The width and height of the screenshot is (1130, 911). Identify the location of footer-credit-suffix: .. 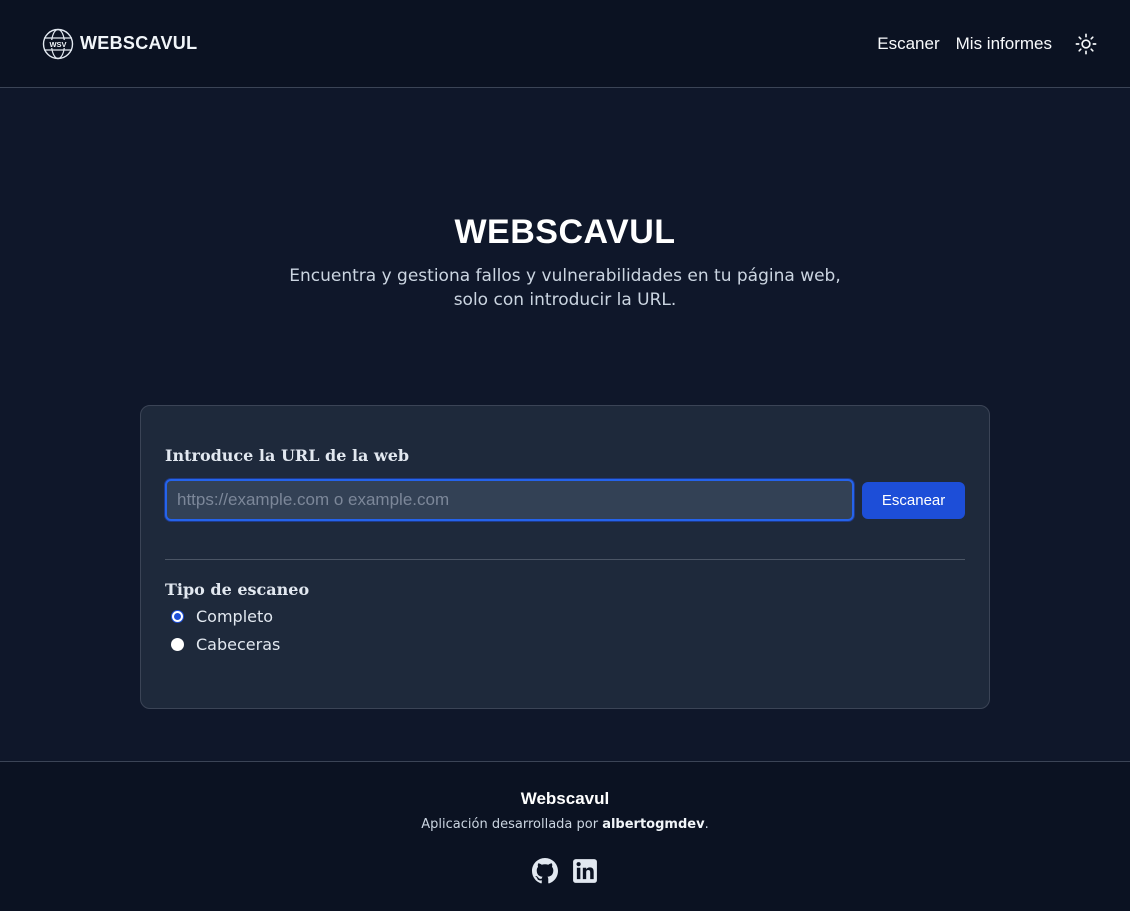
(706, 824).